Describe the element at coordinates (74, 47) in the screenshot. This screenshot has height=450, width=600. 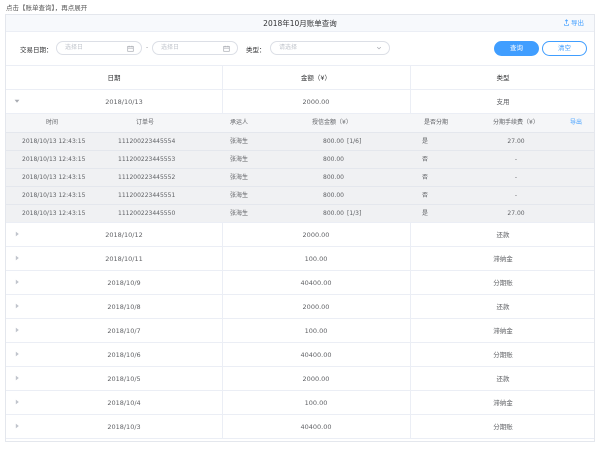
I see `start-date-placeholder: 选择日` at that location.